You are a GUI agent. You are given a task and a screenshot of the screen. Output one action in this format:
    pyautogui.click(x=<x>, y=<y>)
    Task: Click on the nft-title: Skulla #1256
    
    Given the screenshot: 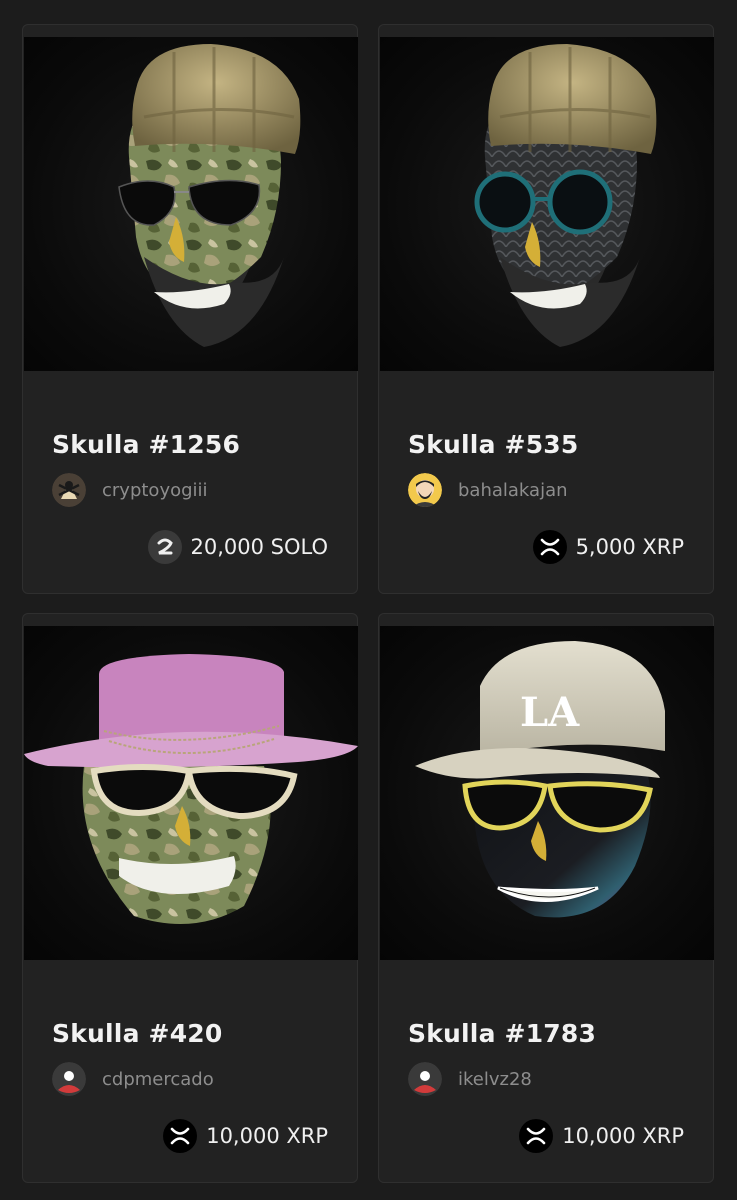 What is the action you would take?
    pyautogui.click(x=146, y=444)
    